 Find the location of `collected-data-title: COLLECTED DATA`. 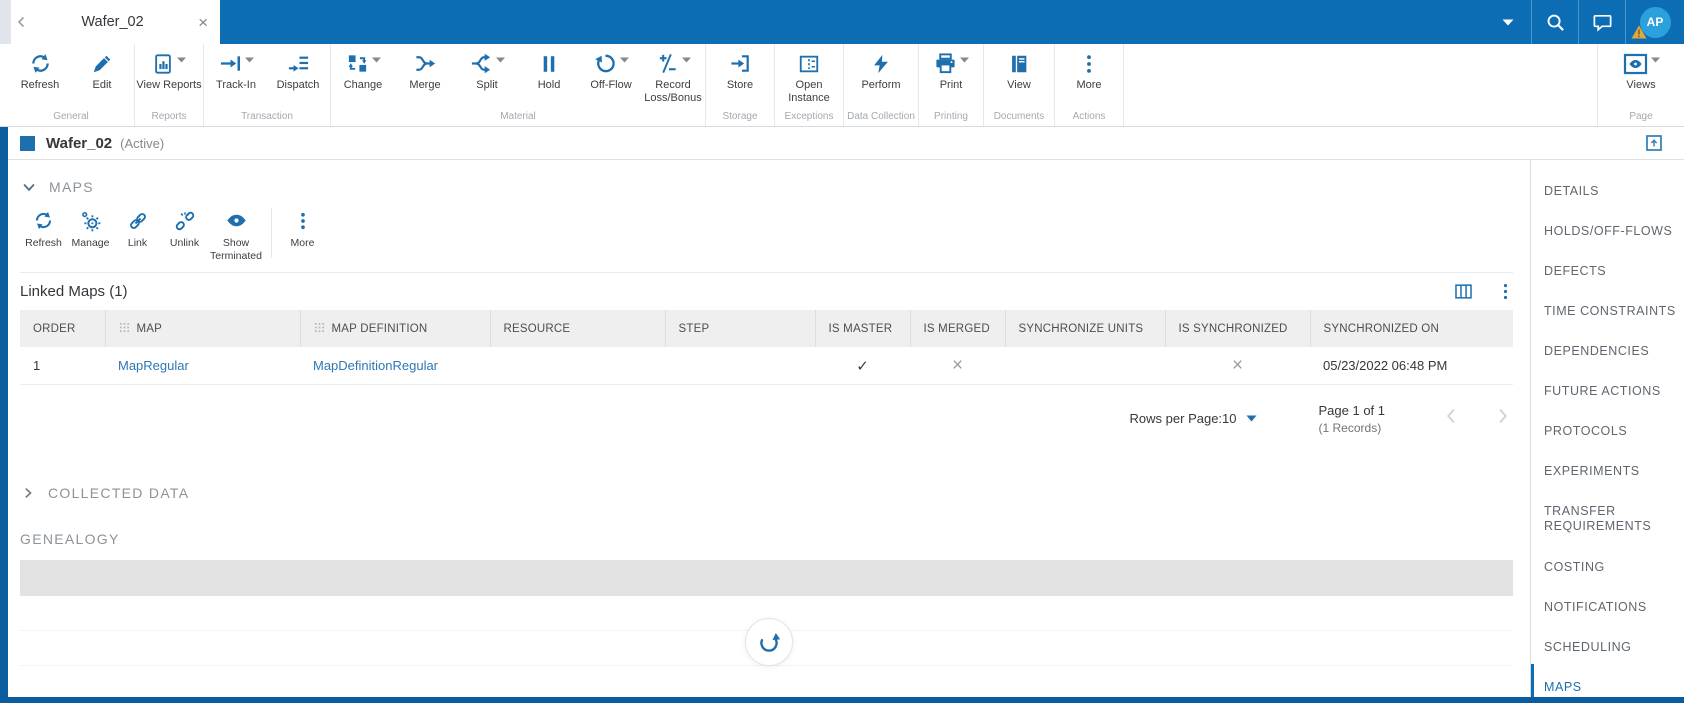

collected-data-title: COLLECTED DATA is located at coordinates (119, 492).